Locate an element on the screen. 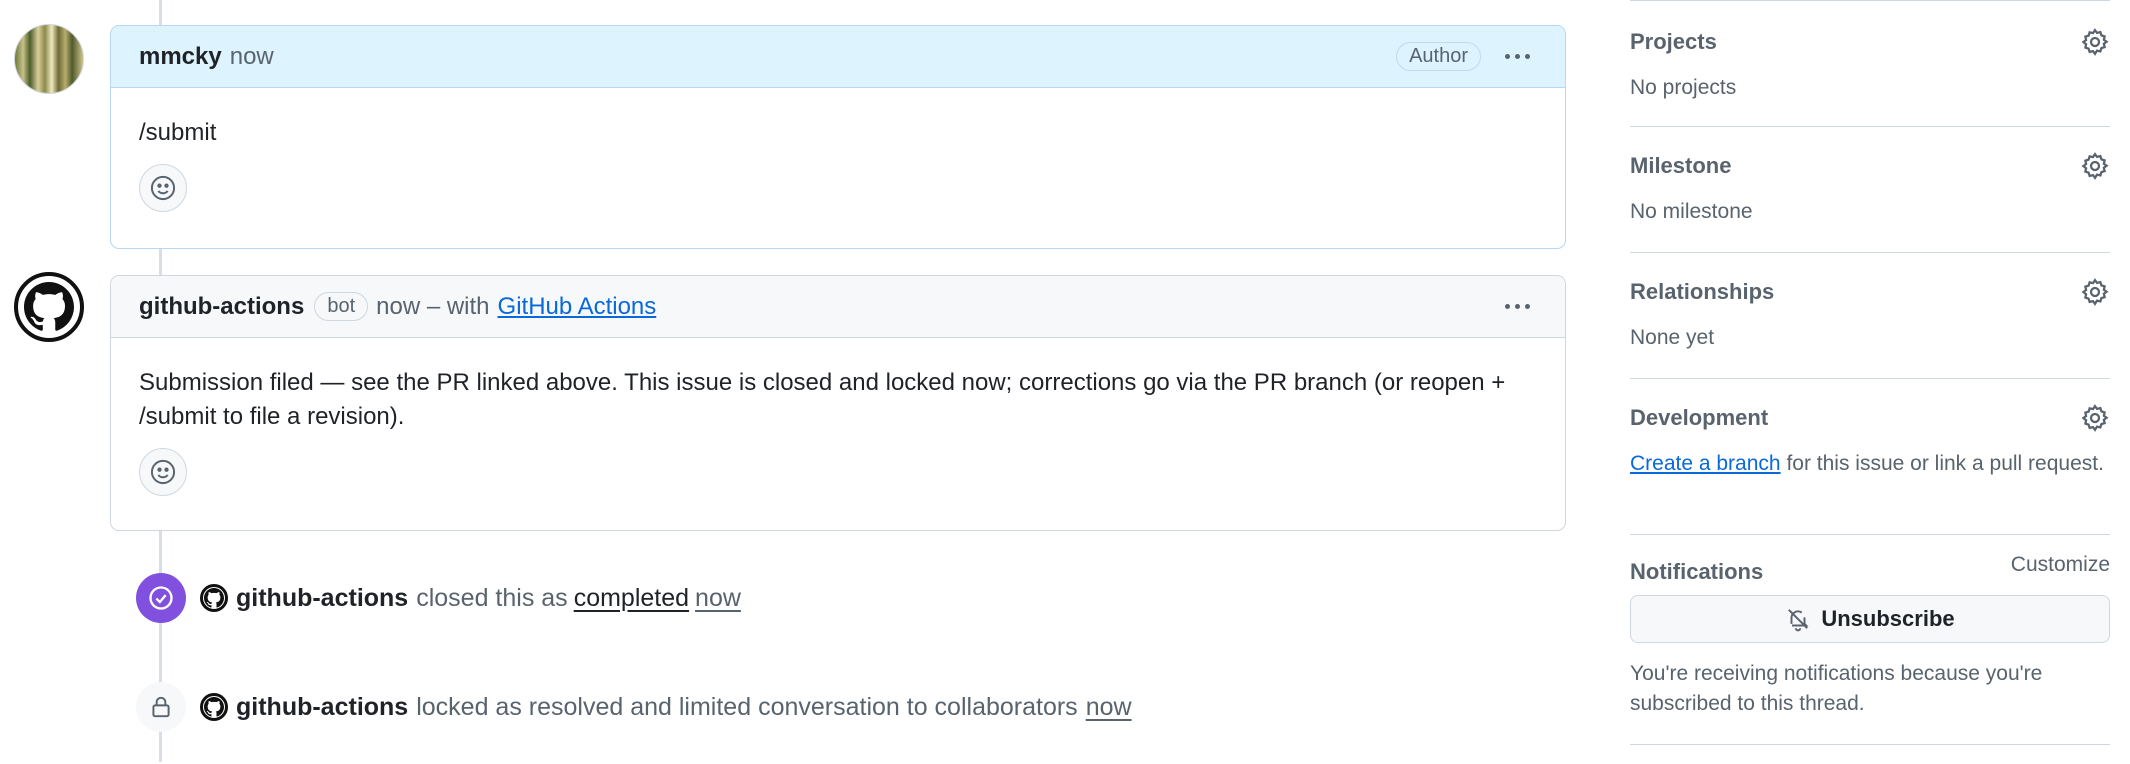 This screenshot has width=2130, height=764. sidebar-milestone-header: Milestone is located at coordinates (1870, 166).